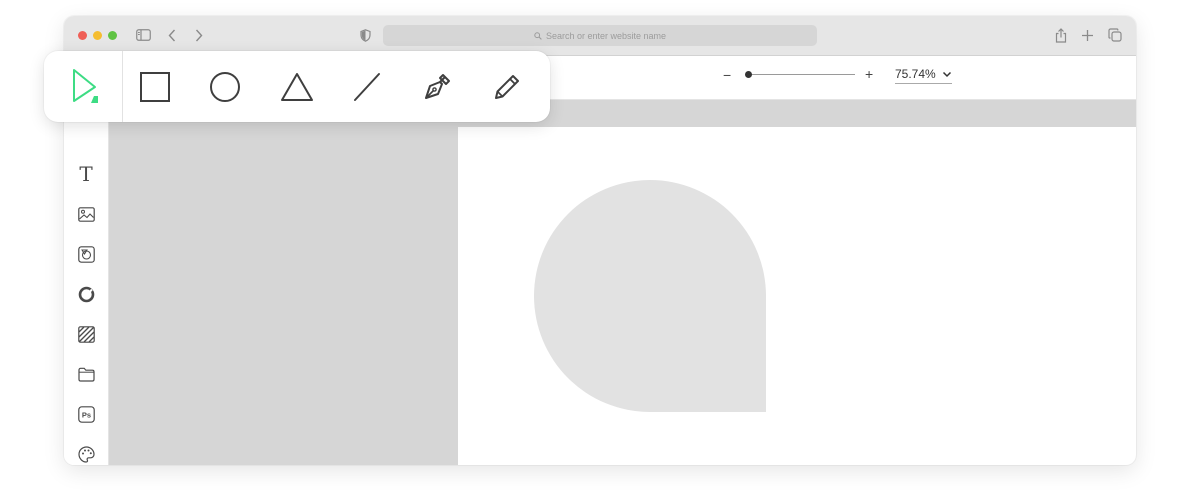 The image size is (1200, 500). I want to click on sidebar-toggle-icon, so click(143, 35).